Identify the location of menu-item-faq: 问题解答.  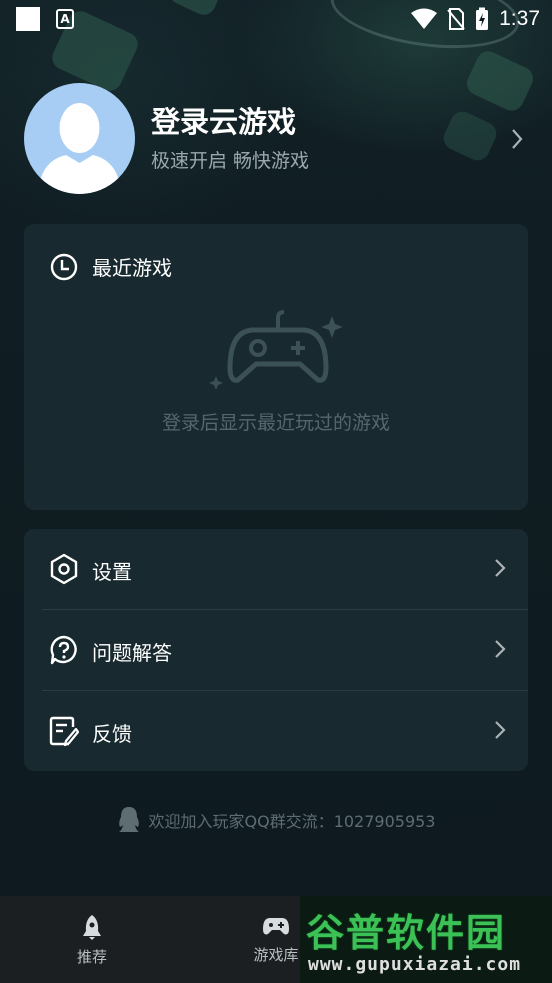
(276, 650).